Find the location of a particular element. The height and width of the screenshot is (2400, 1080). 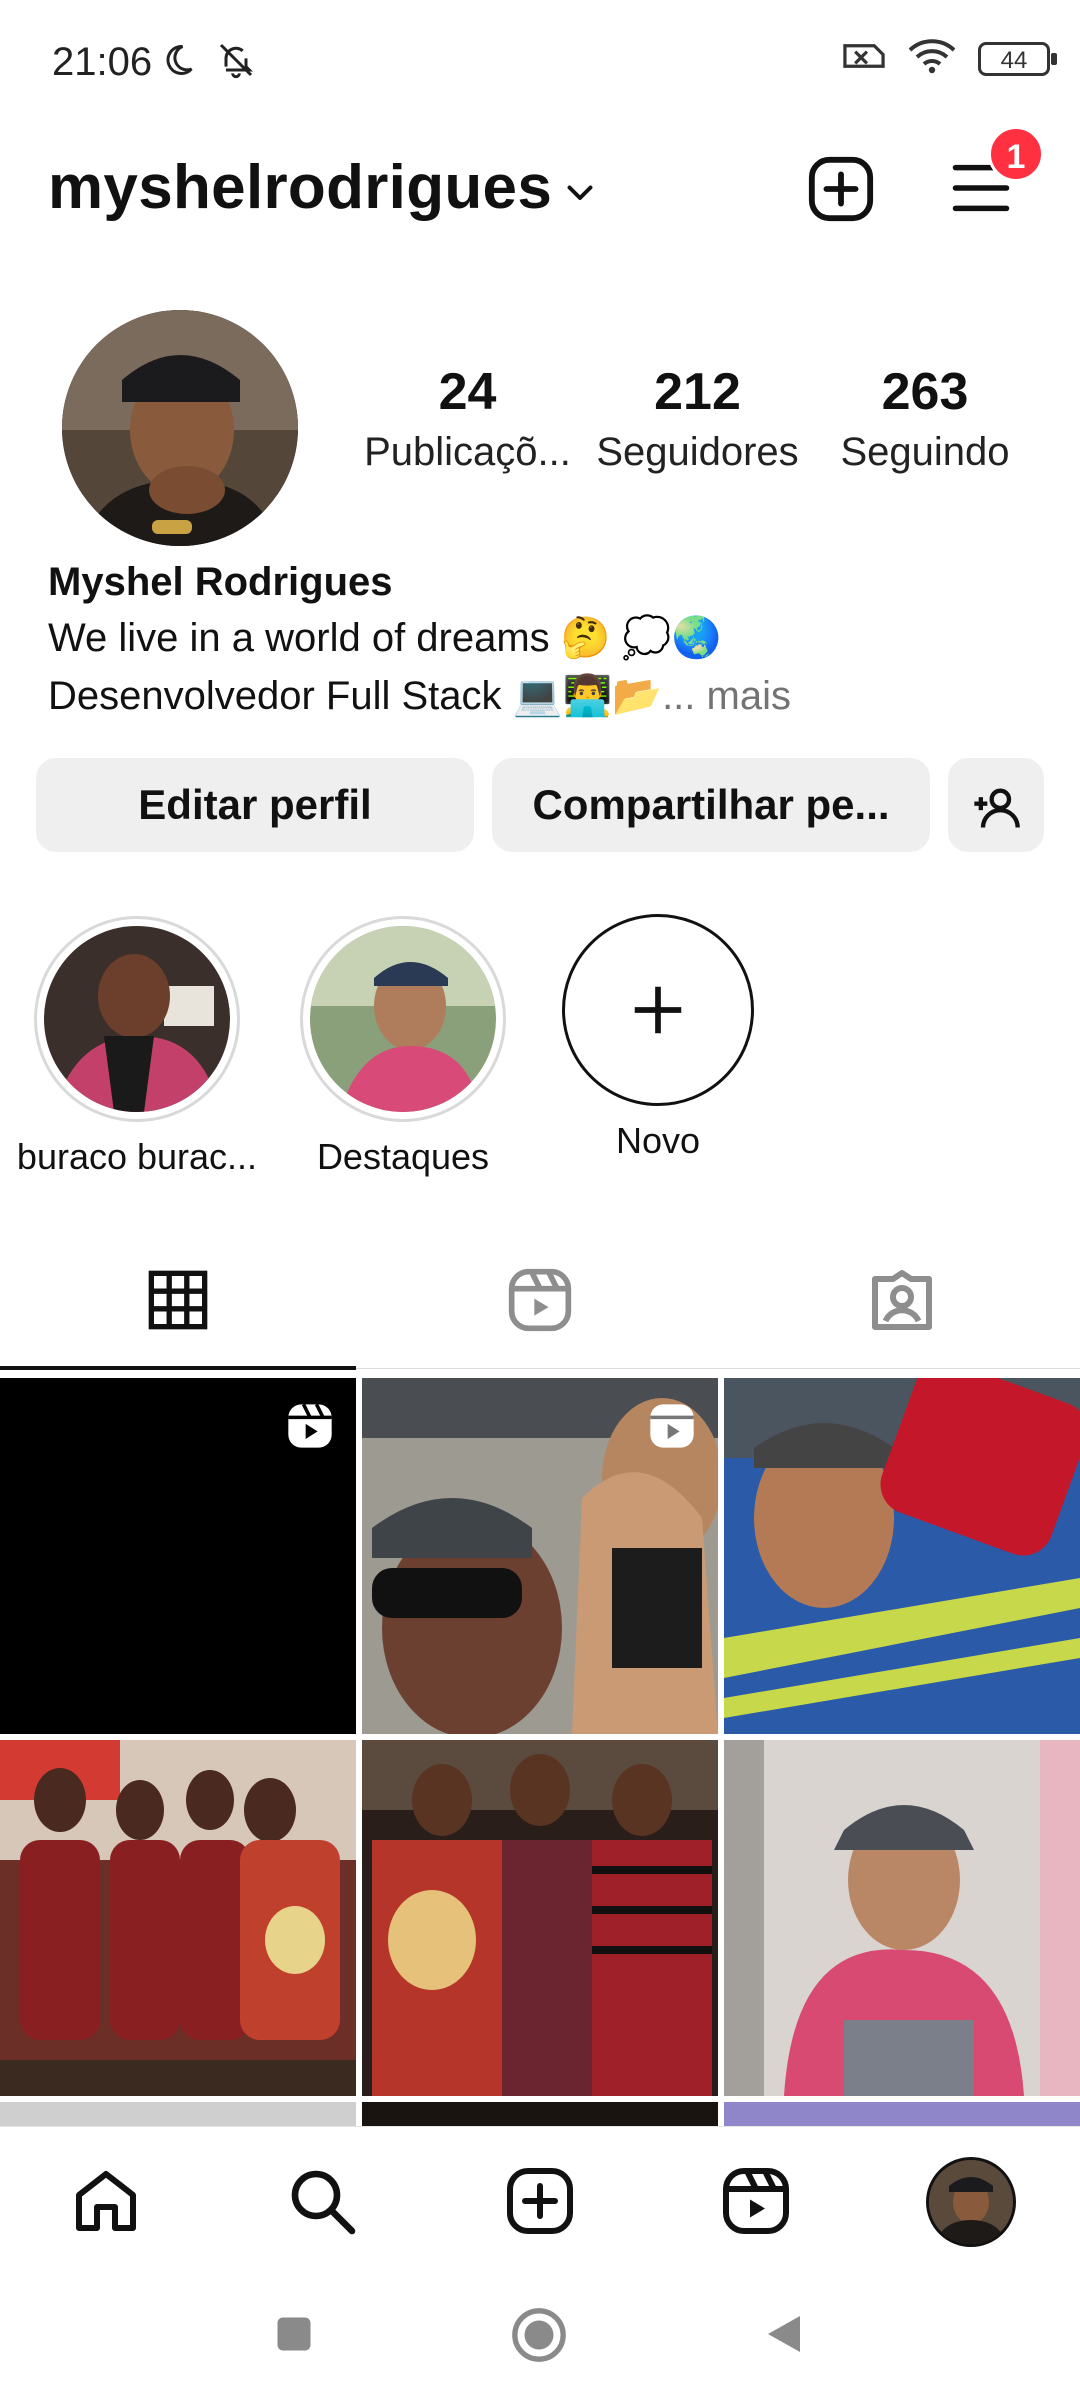

chevron-down-icon is located at coordinates (580, 194).